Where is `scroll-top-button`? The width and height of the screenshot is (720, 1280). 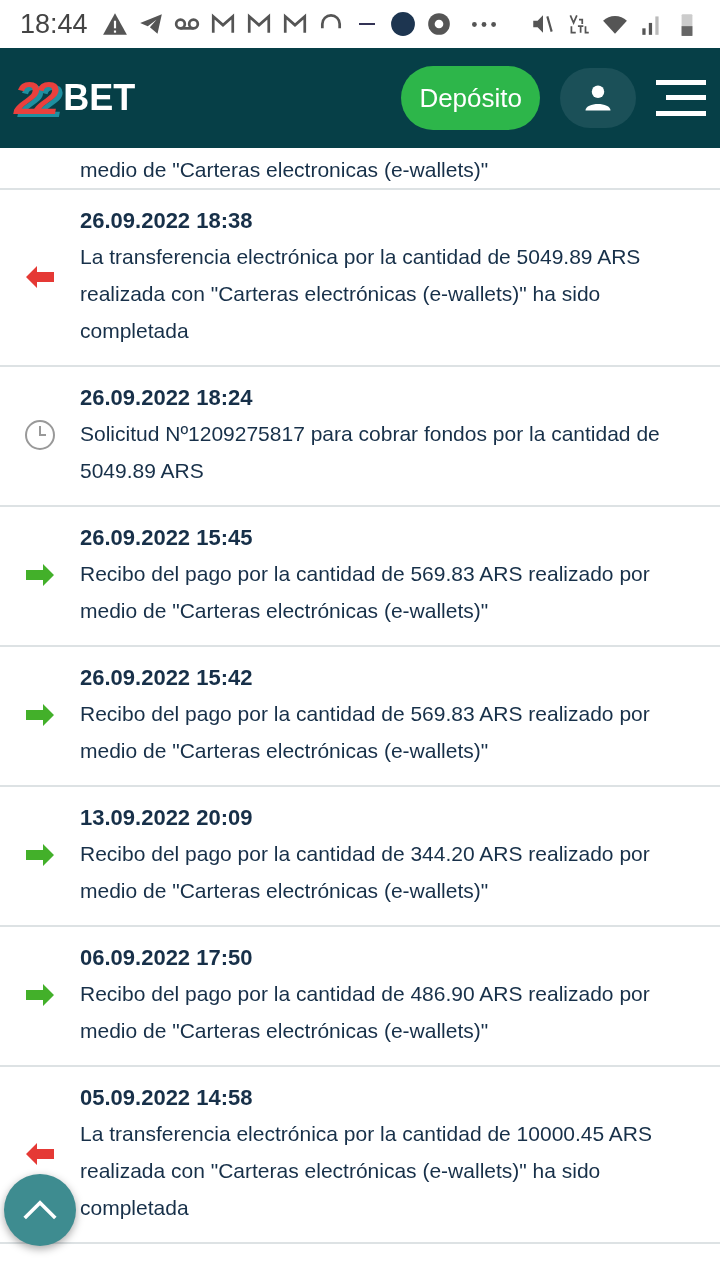 scroll-top-button is located at coordinates (40, 1210).